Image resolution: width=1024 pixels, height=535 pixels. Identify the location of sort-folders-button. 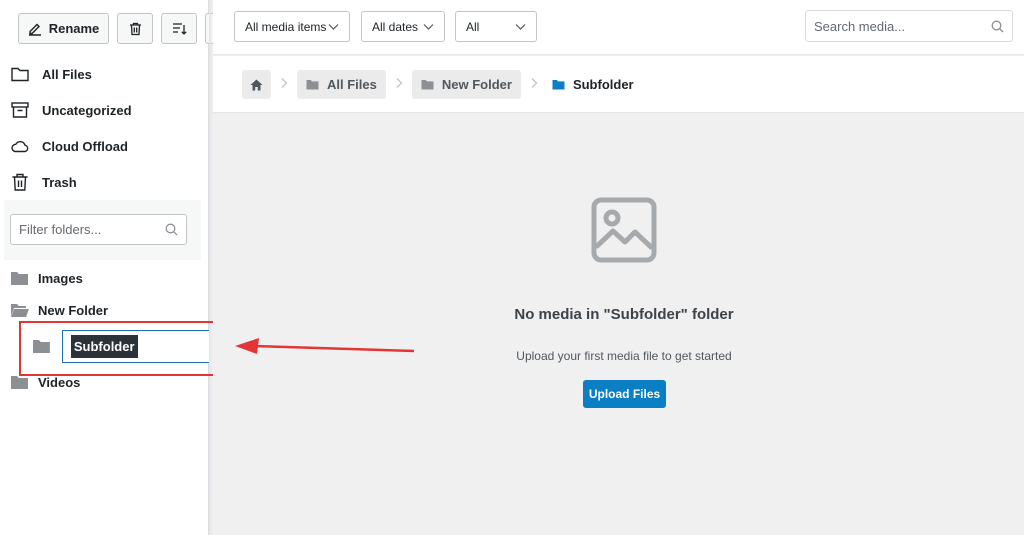
(179, 28).